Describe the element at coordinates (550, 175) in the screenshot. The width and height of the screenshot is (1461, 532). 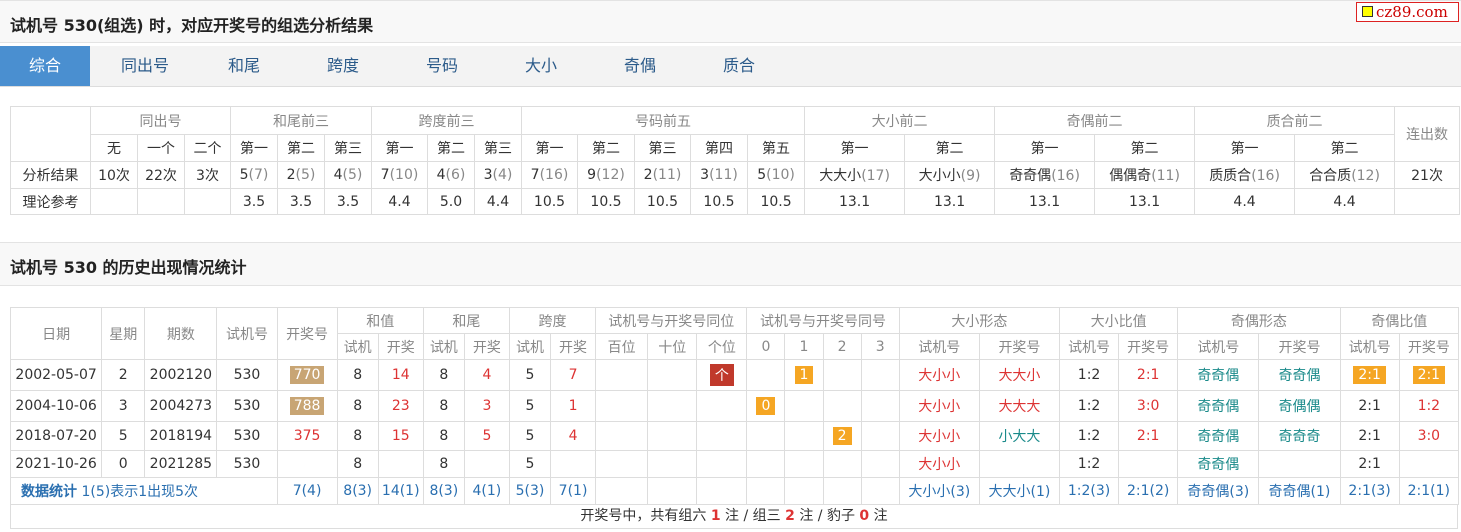
I see `cell-value: 7(16)` at that location.